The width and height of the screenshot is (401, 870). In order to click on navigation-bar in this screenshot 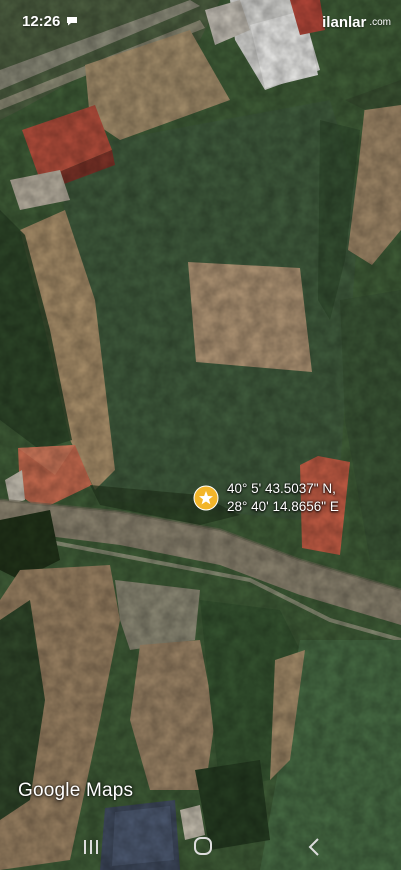, I will do `click(200, 845)`.